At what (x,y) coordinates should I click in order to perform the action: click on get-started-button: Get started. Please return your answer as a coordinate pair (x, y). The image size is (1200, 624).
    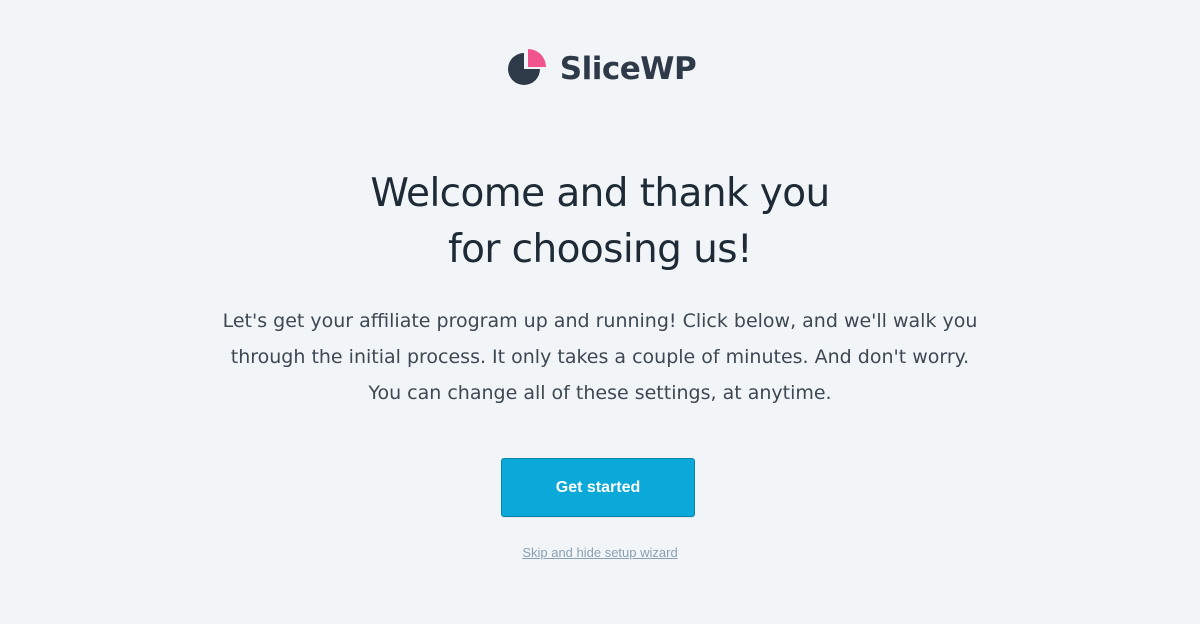
    Looking at the image, I should click on (598, 487).